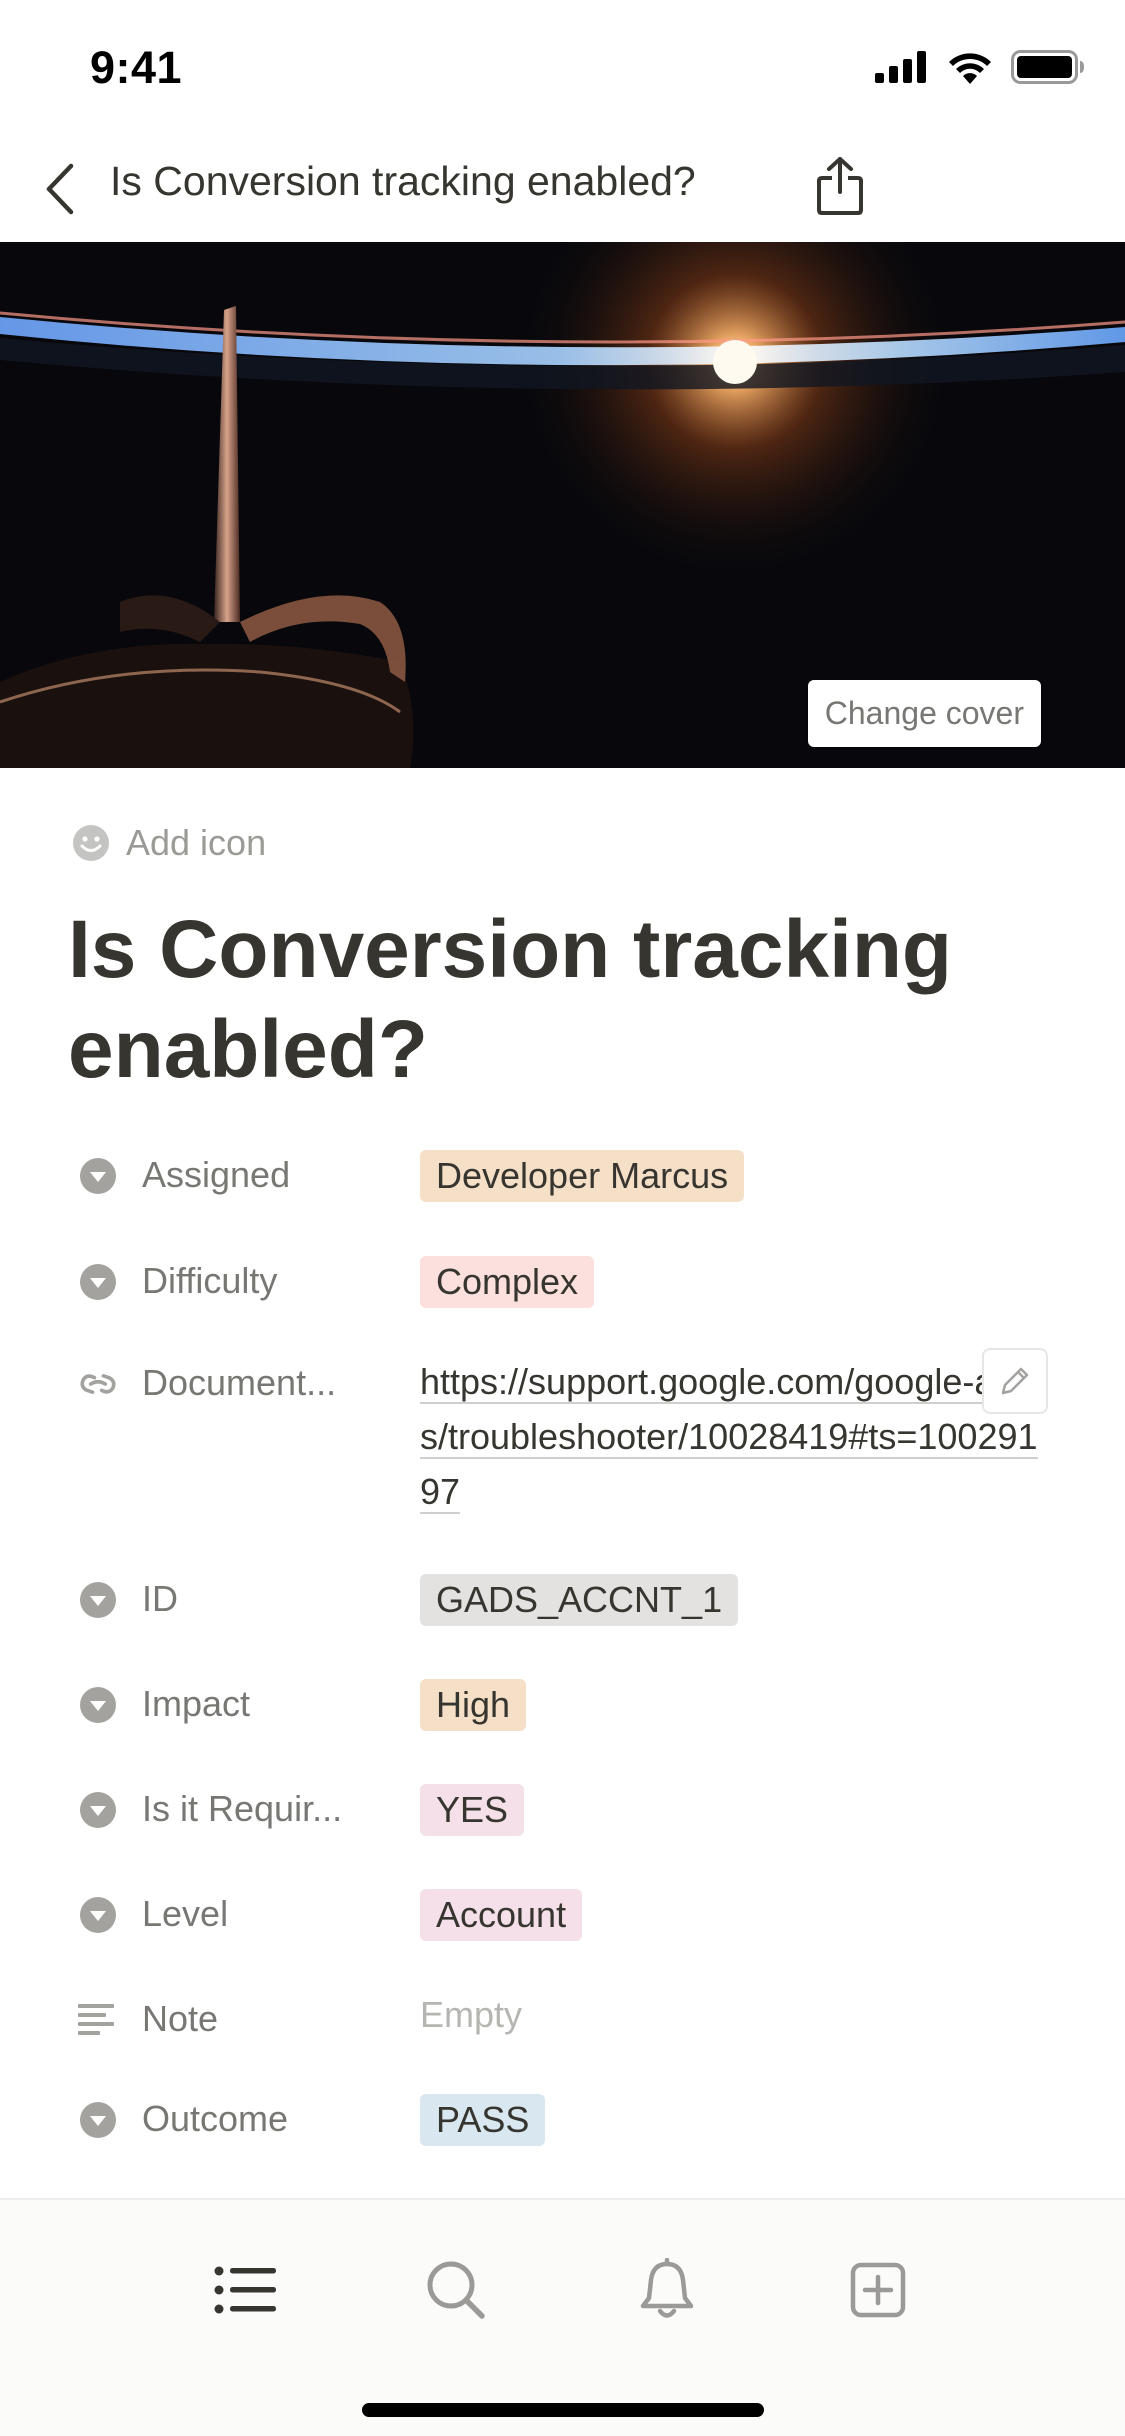  What do you see at coordinates (970, 68) in the screenshot?
I see `wifi-icon` at bounding box center [970, 68].